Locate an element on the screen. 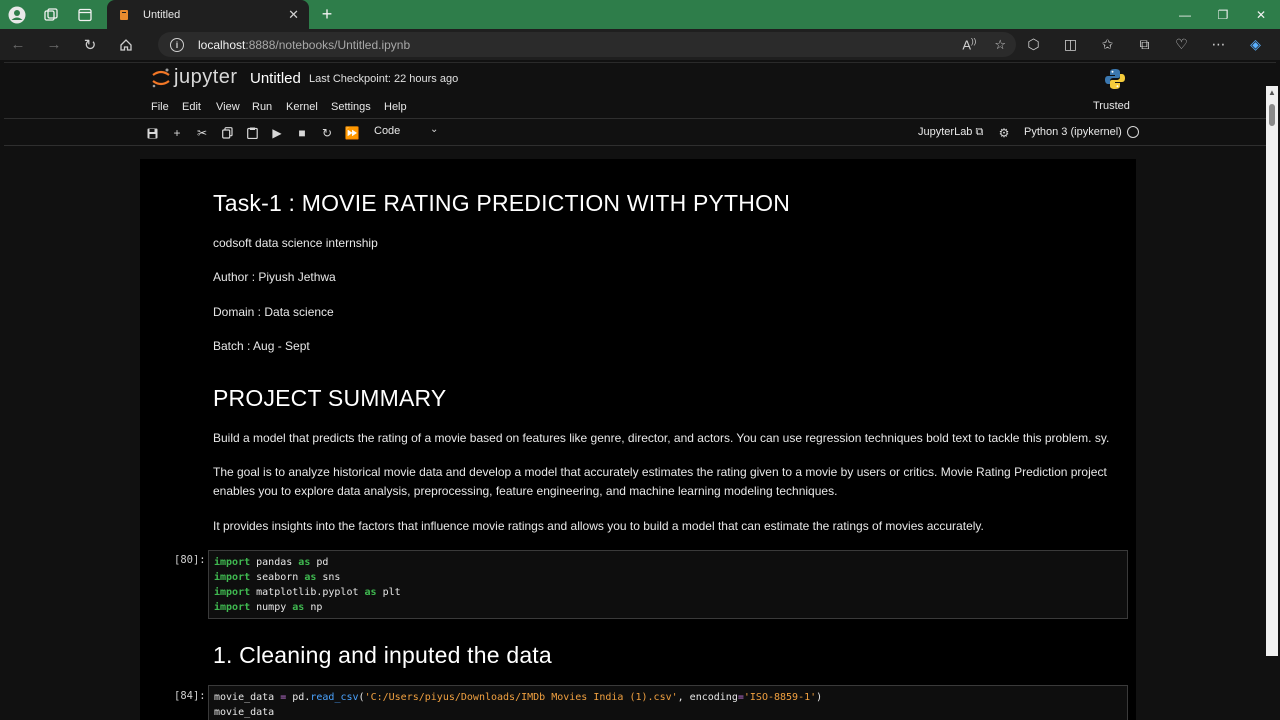 The image size is (1280, 720). code-line: import numpy as np is located at coordinates (268, 607).